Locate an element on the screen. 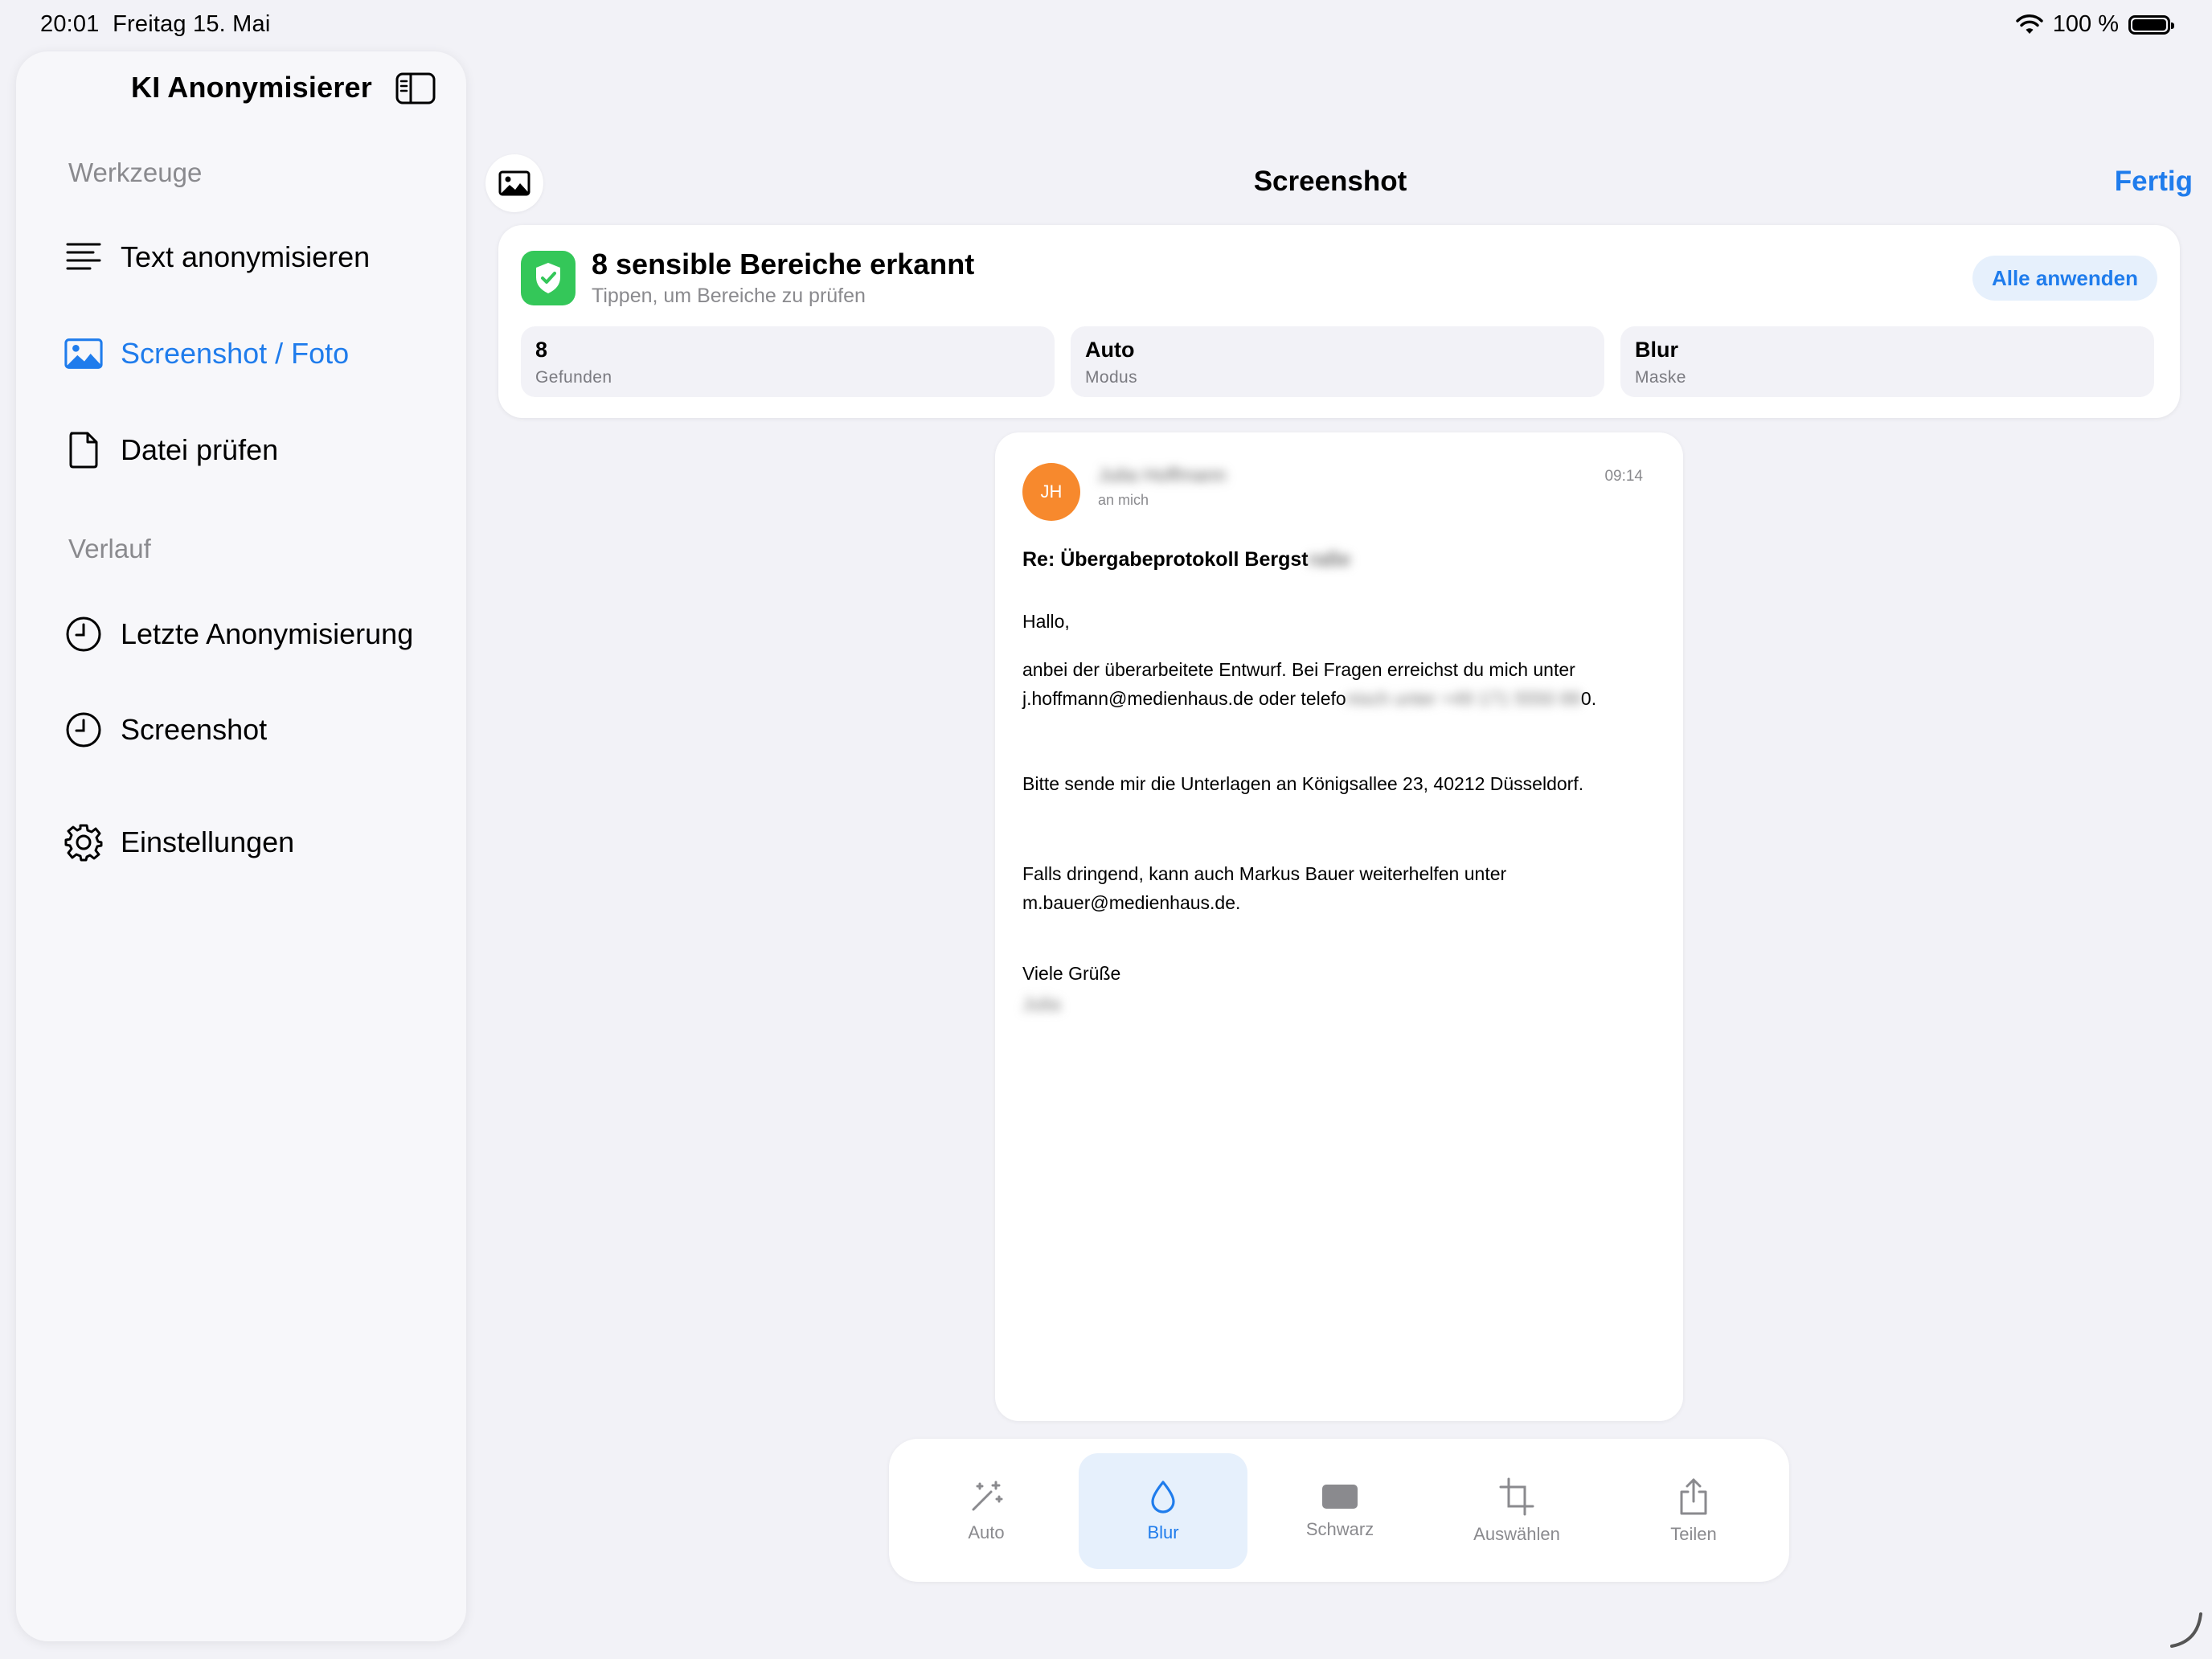  email-subject: Re: Übergabeprotokoll Bergstraße is located at coordinates (1186, 559).